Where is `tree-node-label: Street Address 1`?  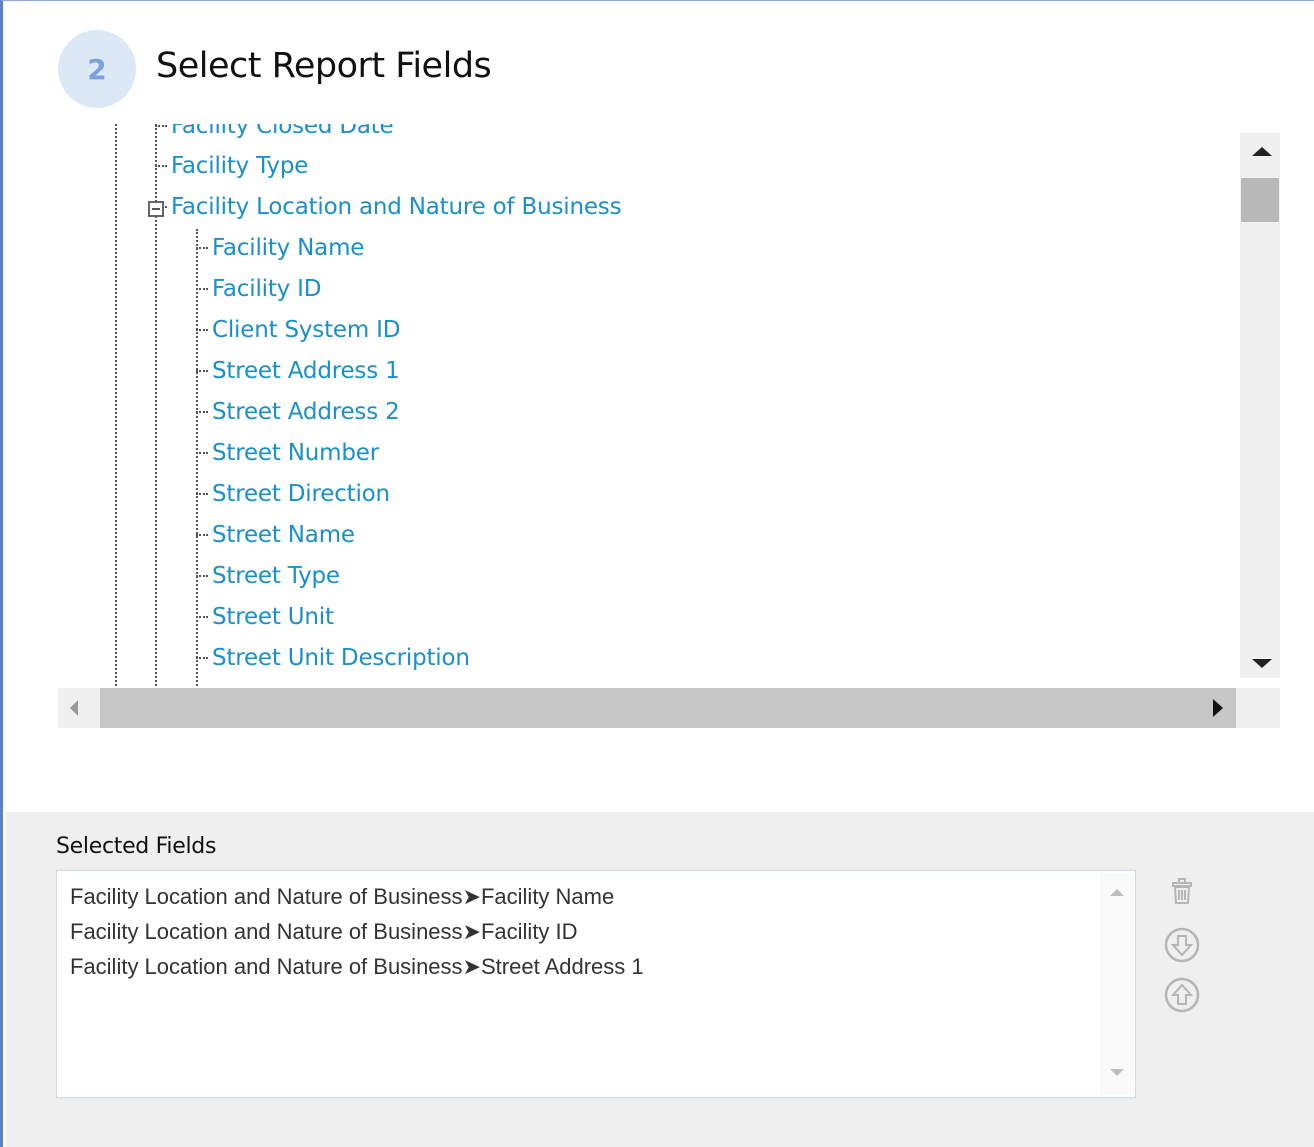
tree-node-label: Street Address 1 is located at coordinates (306, 371).